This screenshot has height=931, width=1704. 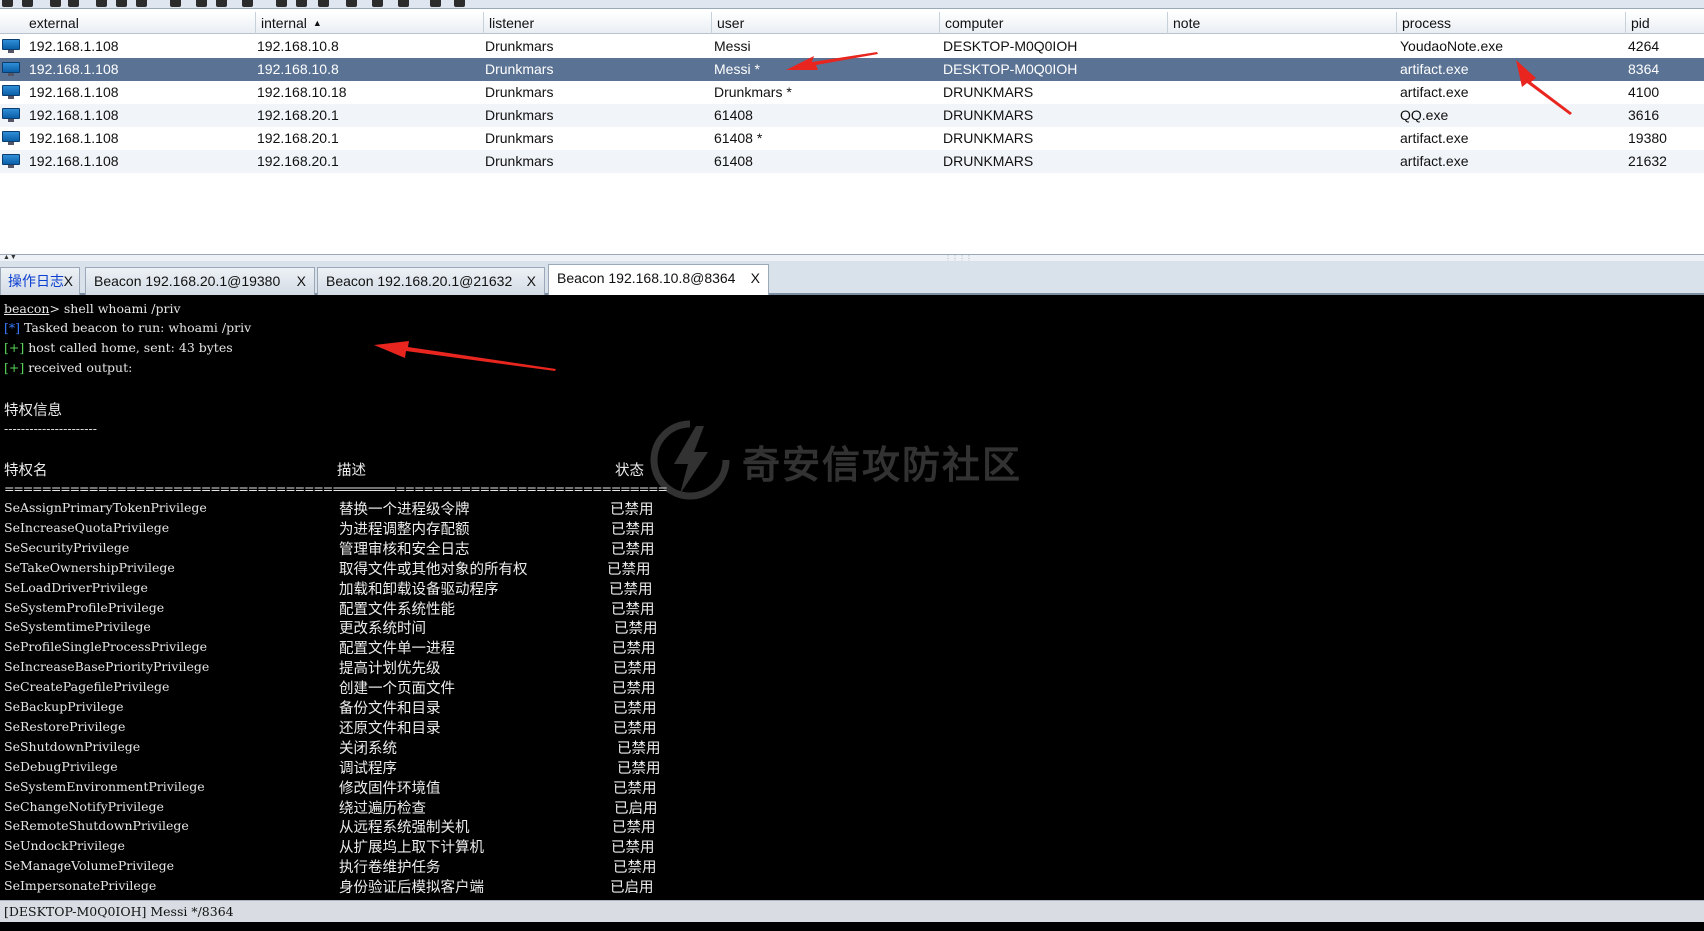 What do you see at coordinates (200, 281) in the screenshot?
I see `tab-beacon-19380: Beacon 192.168.20.1@19380 X` at bounding box center [200, 281].